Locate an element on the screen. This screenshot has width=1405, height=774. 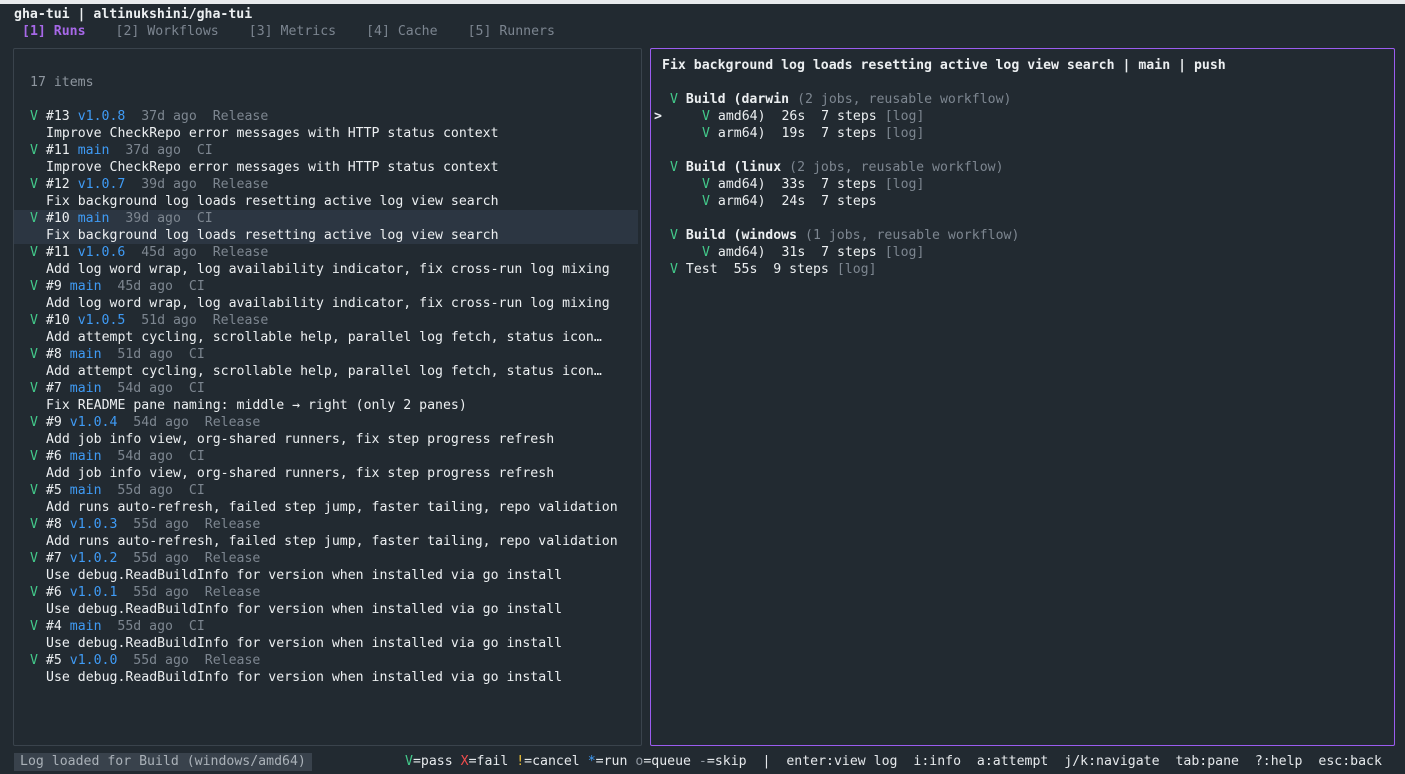
tab-runners: [5] Runners is located at coordinates (511, 31).